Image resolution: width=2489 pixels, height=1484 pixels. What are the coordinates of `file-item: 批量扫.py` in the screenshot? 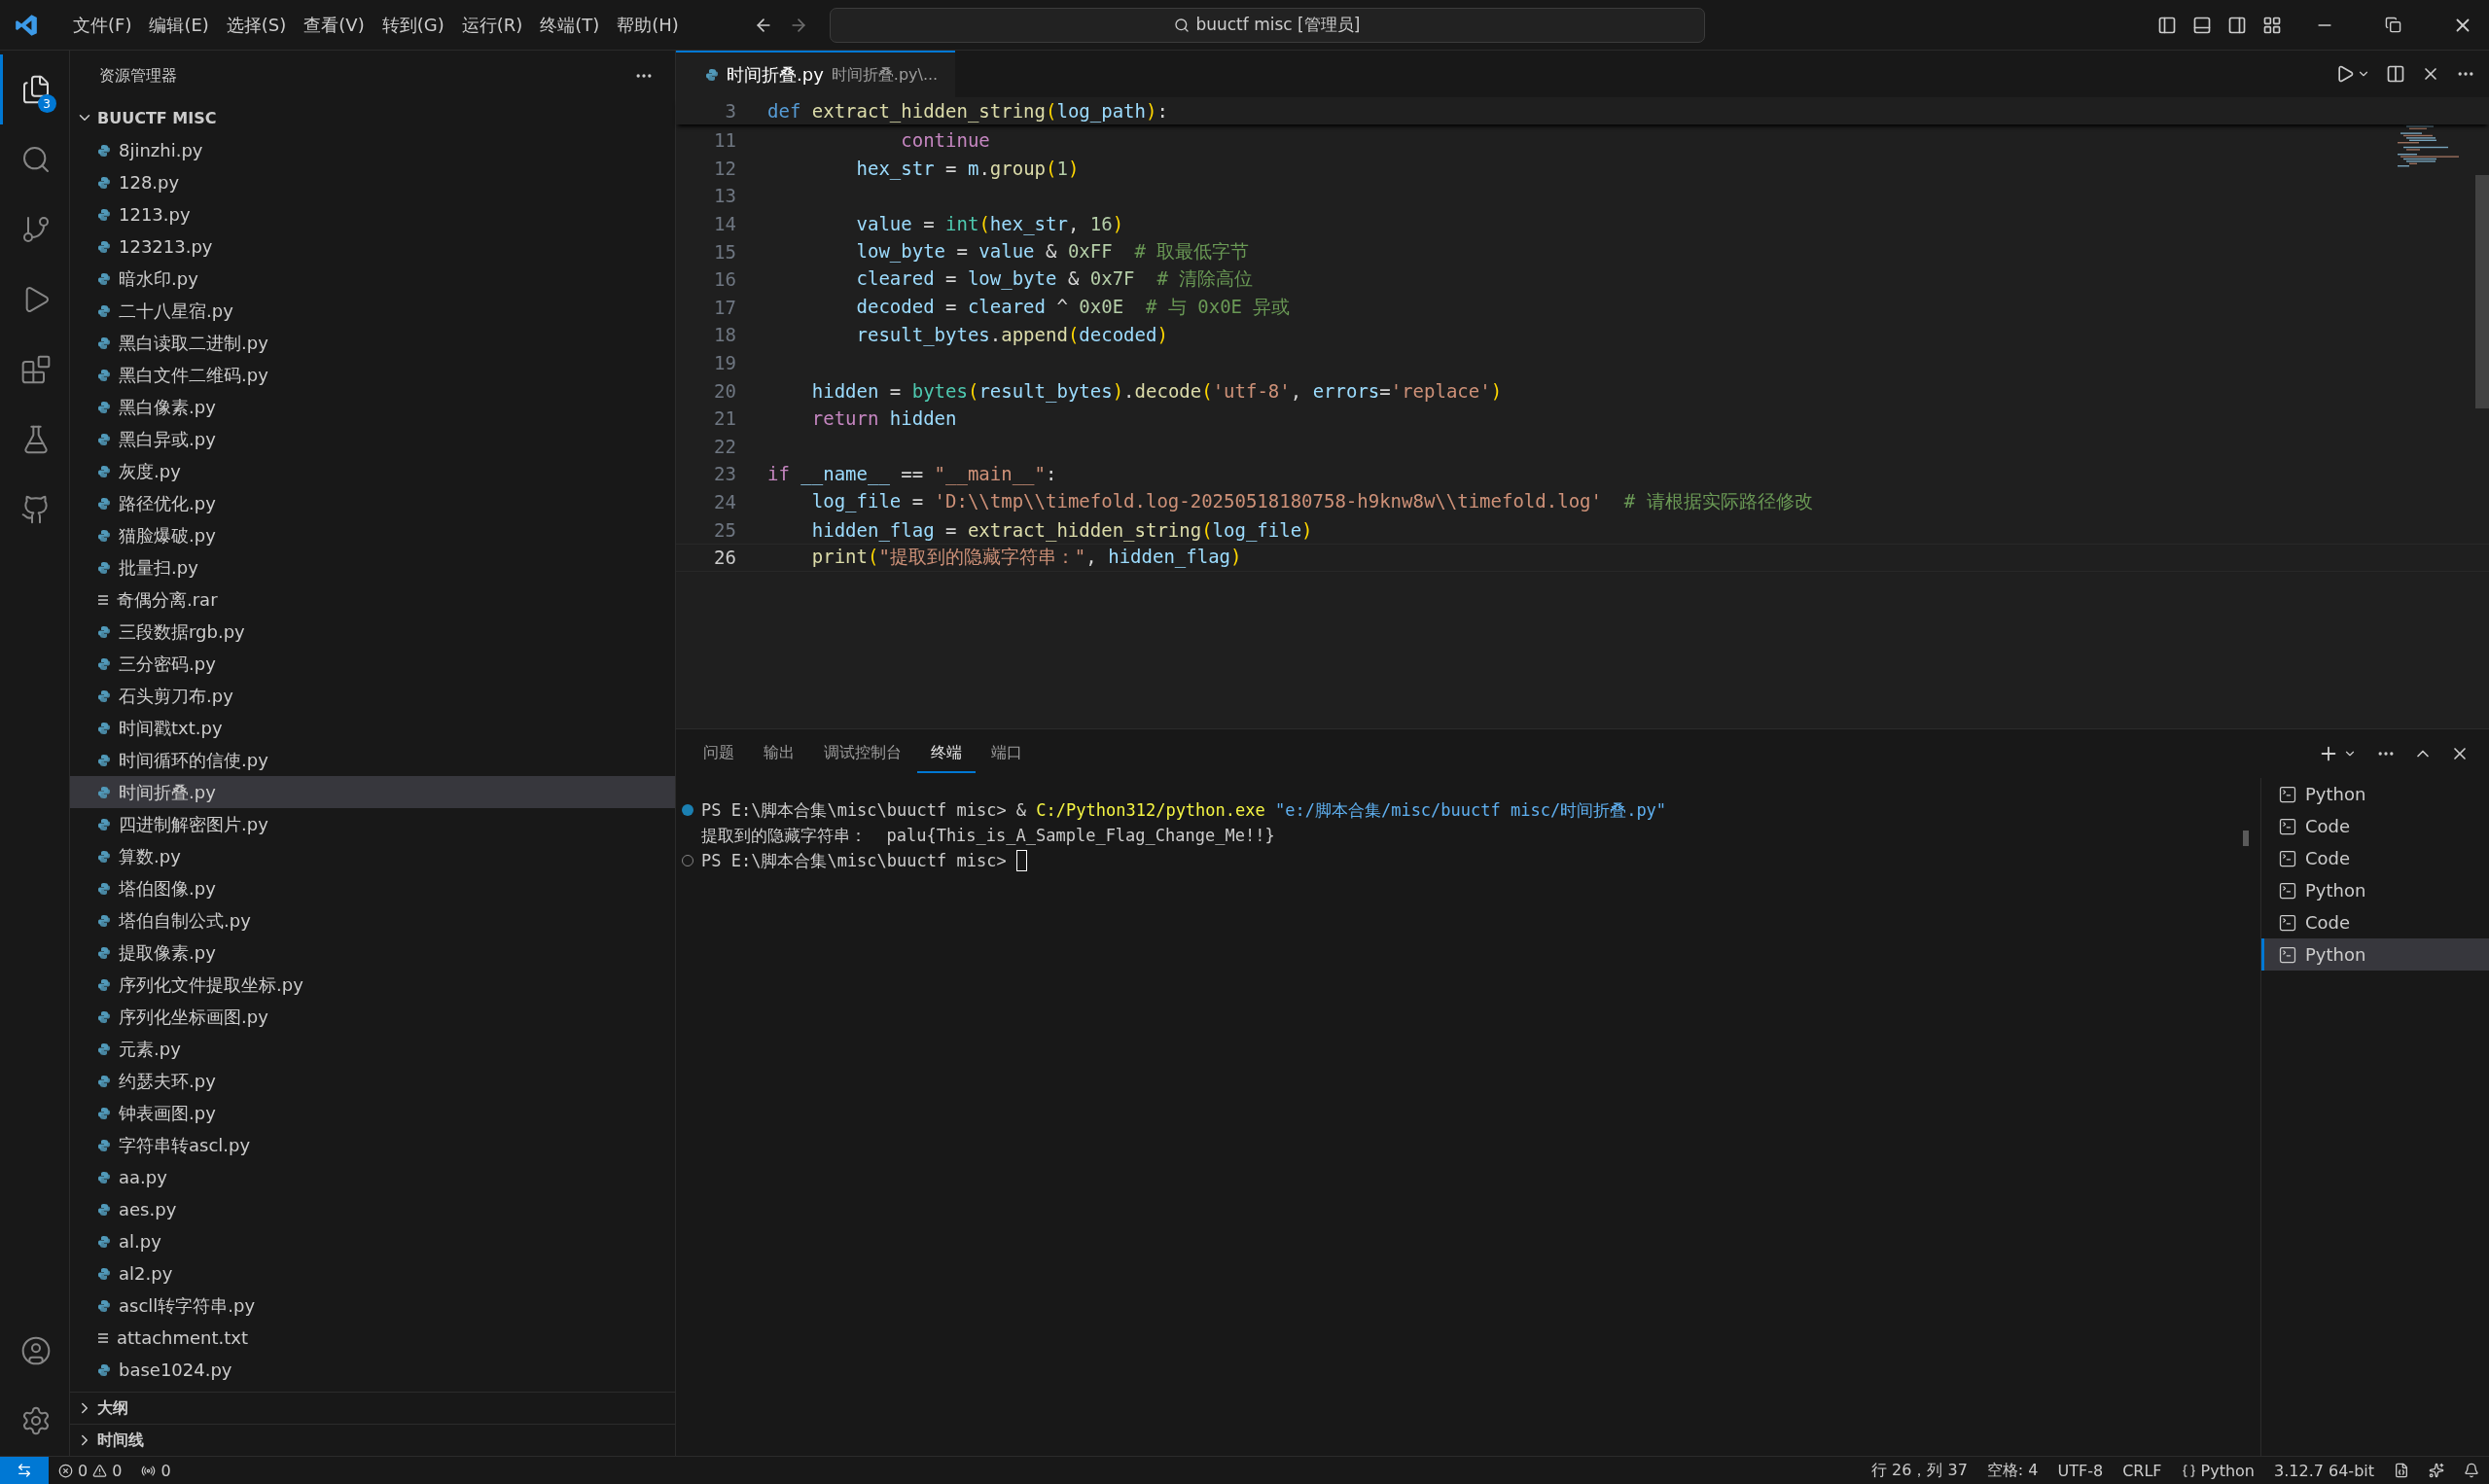 It's located at (372, 567).